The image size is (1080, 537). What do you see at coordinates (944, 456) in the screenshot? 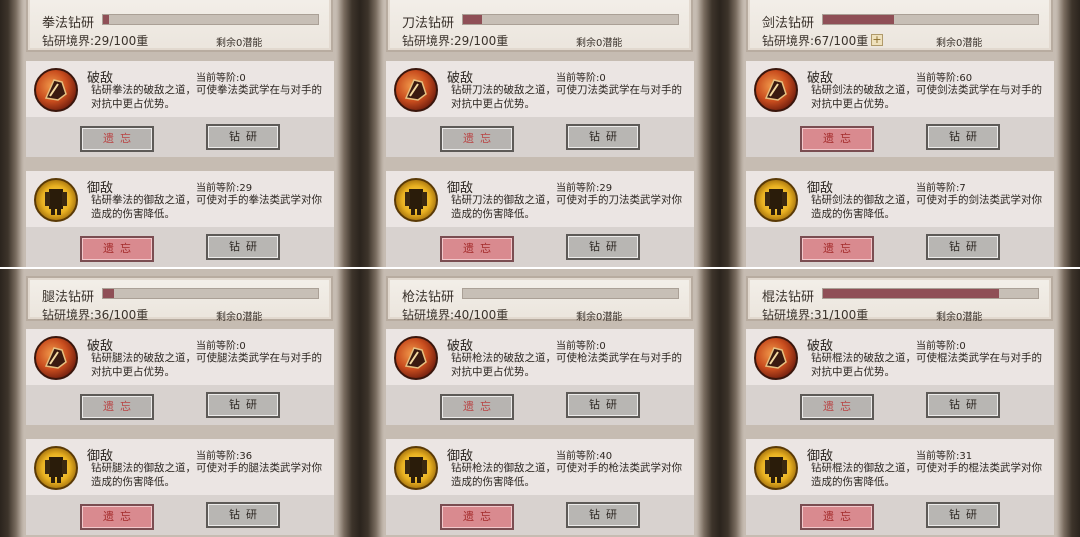
I see `card-level: 当前等阶:31` at bounding box center [944, 456].